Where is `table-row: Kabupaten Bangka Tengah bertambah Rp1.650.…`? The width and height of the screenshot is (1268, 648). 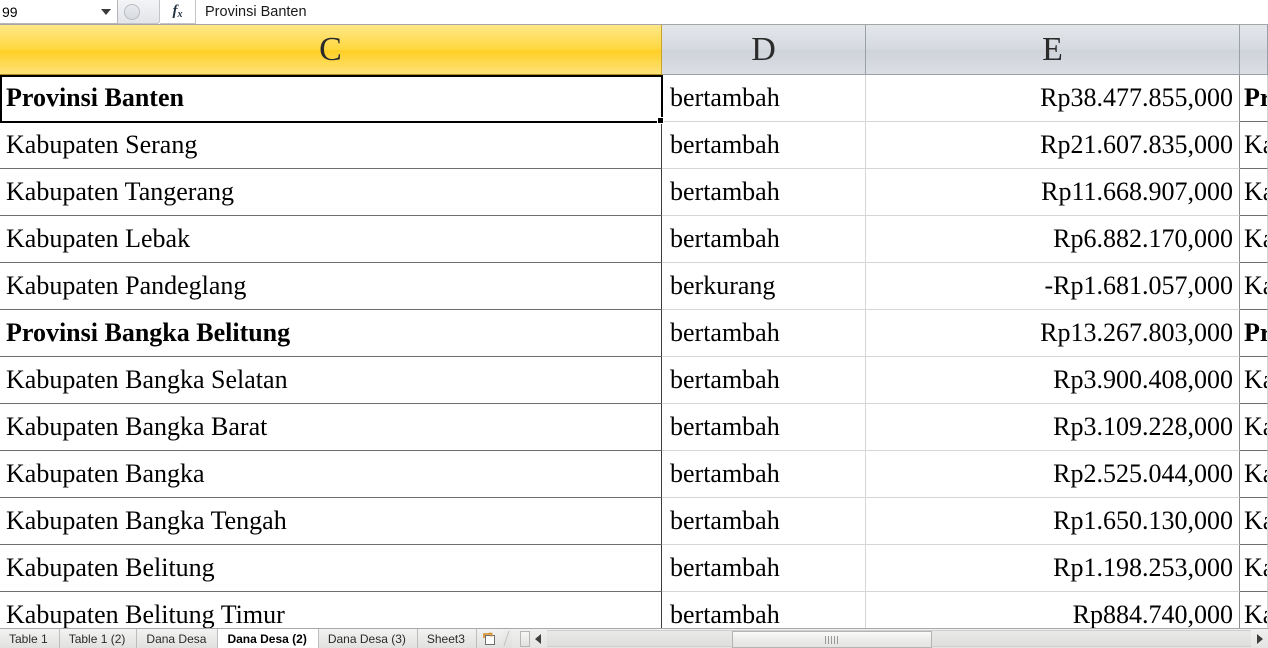
table-row: Kabupaten Bangka Tengah bertambah Rp1.650.… is located at coordinates (634, 521).